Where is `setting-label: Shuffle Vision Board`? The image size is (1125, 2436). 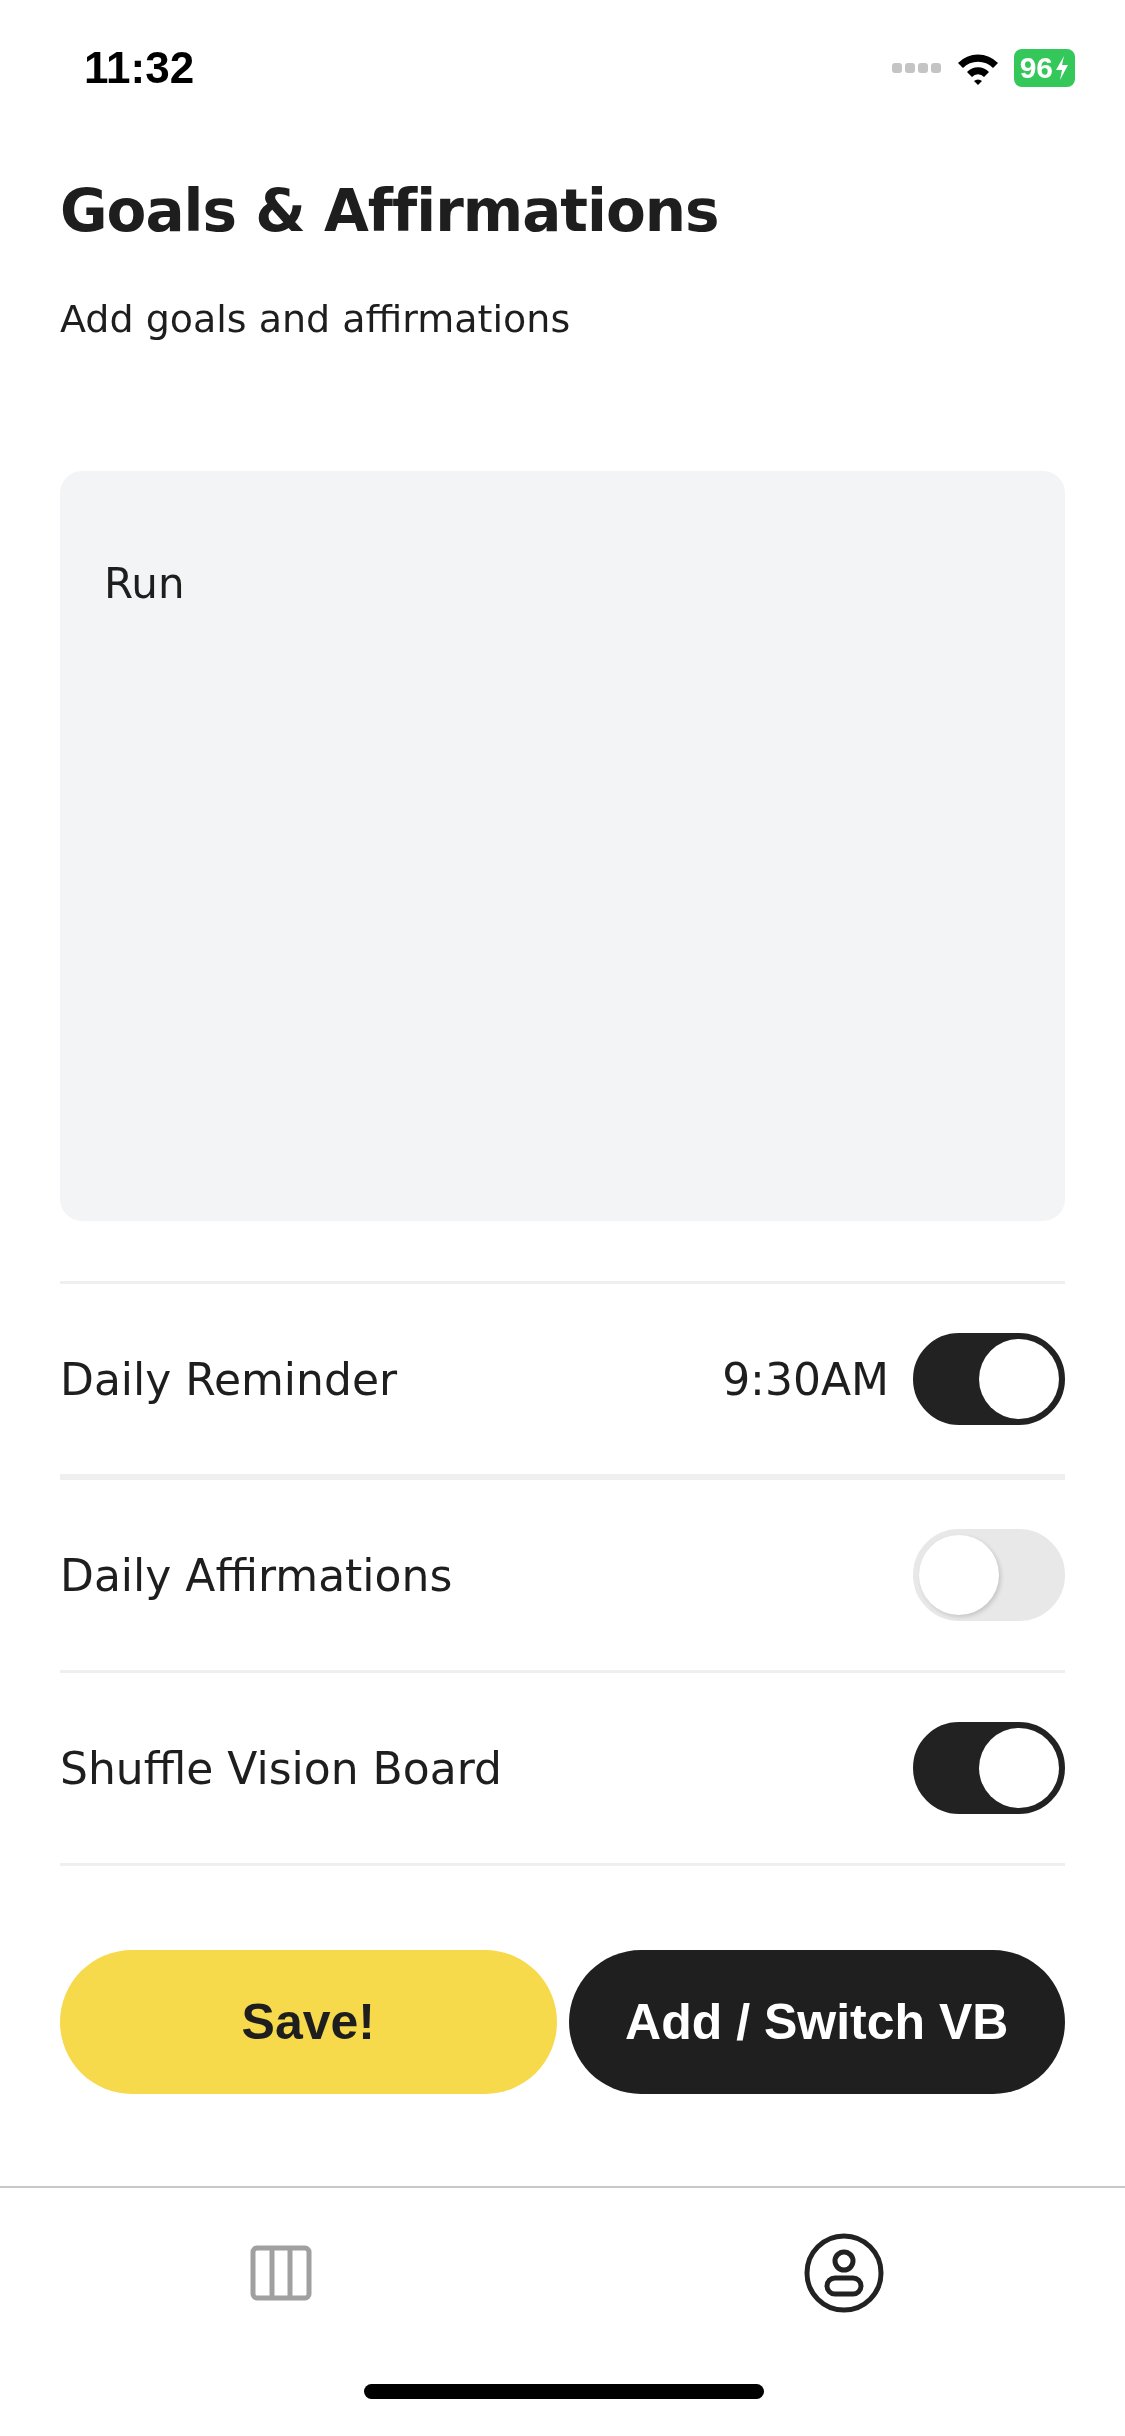
setting-label: Shuffle Vision Board is located at coordinates (281, 1768).